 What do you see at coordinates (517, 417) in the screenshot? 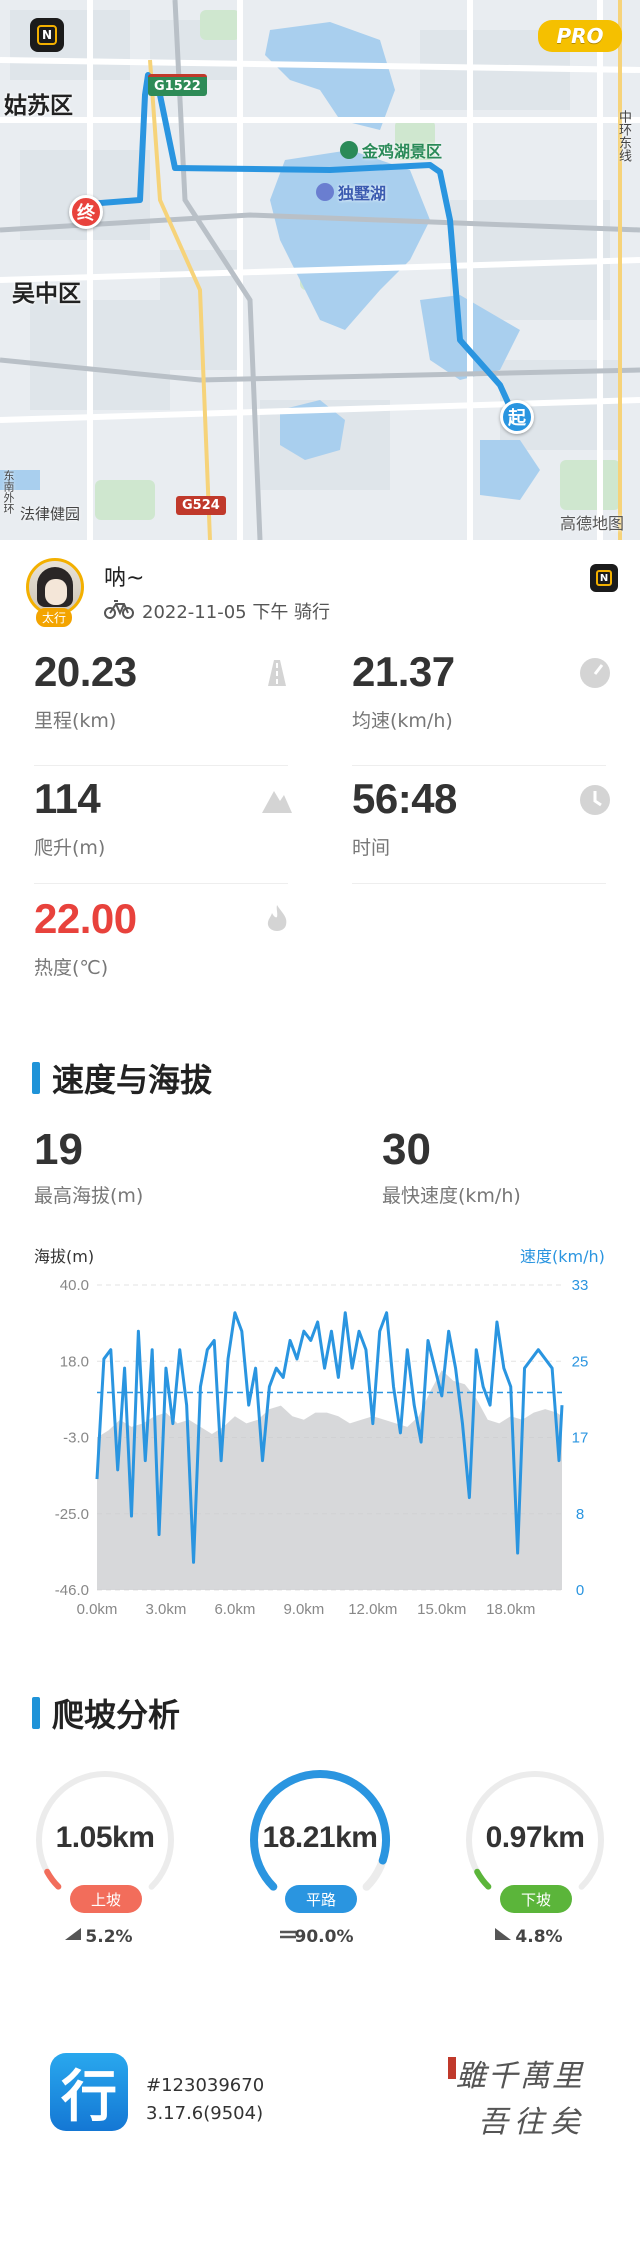
I see `start-marker: 起` at bounding box center [517, 417].